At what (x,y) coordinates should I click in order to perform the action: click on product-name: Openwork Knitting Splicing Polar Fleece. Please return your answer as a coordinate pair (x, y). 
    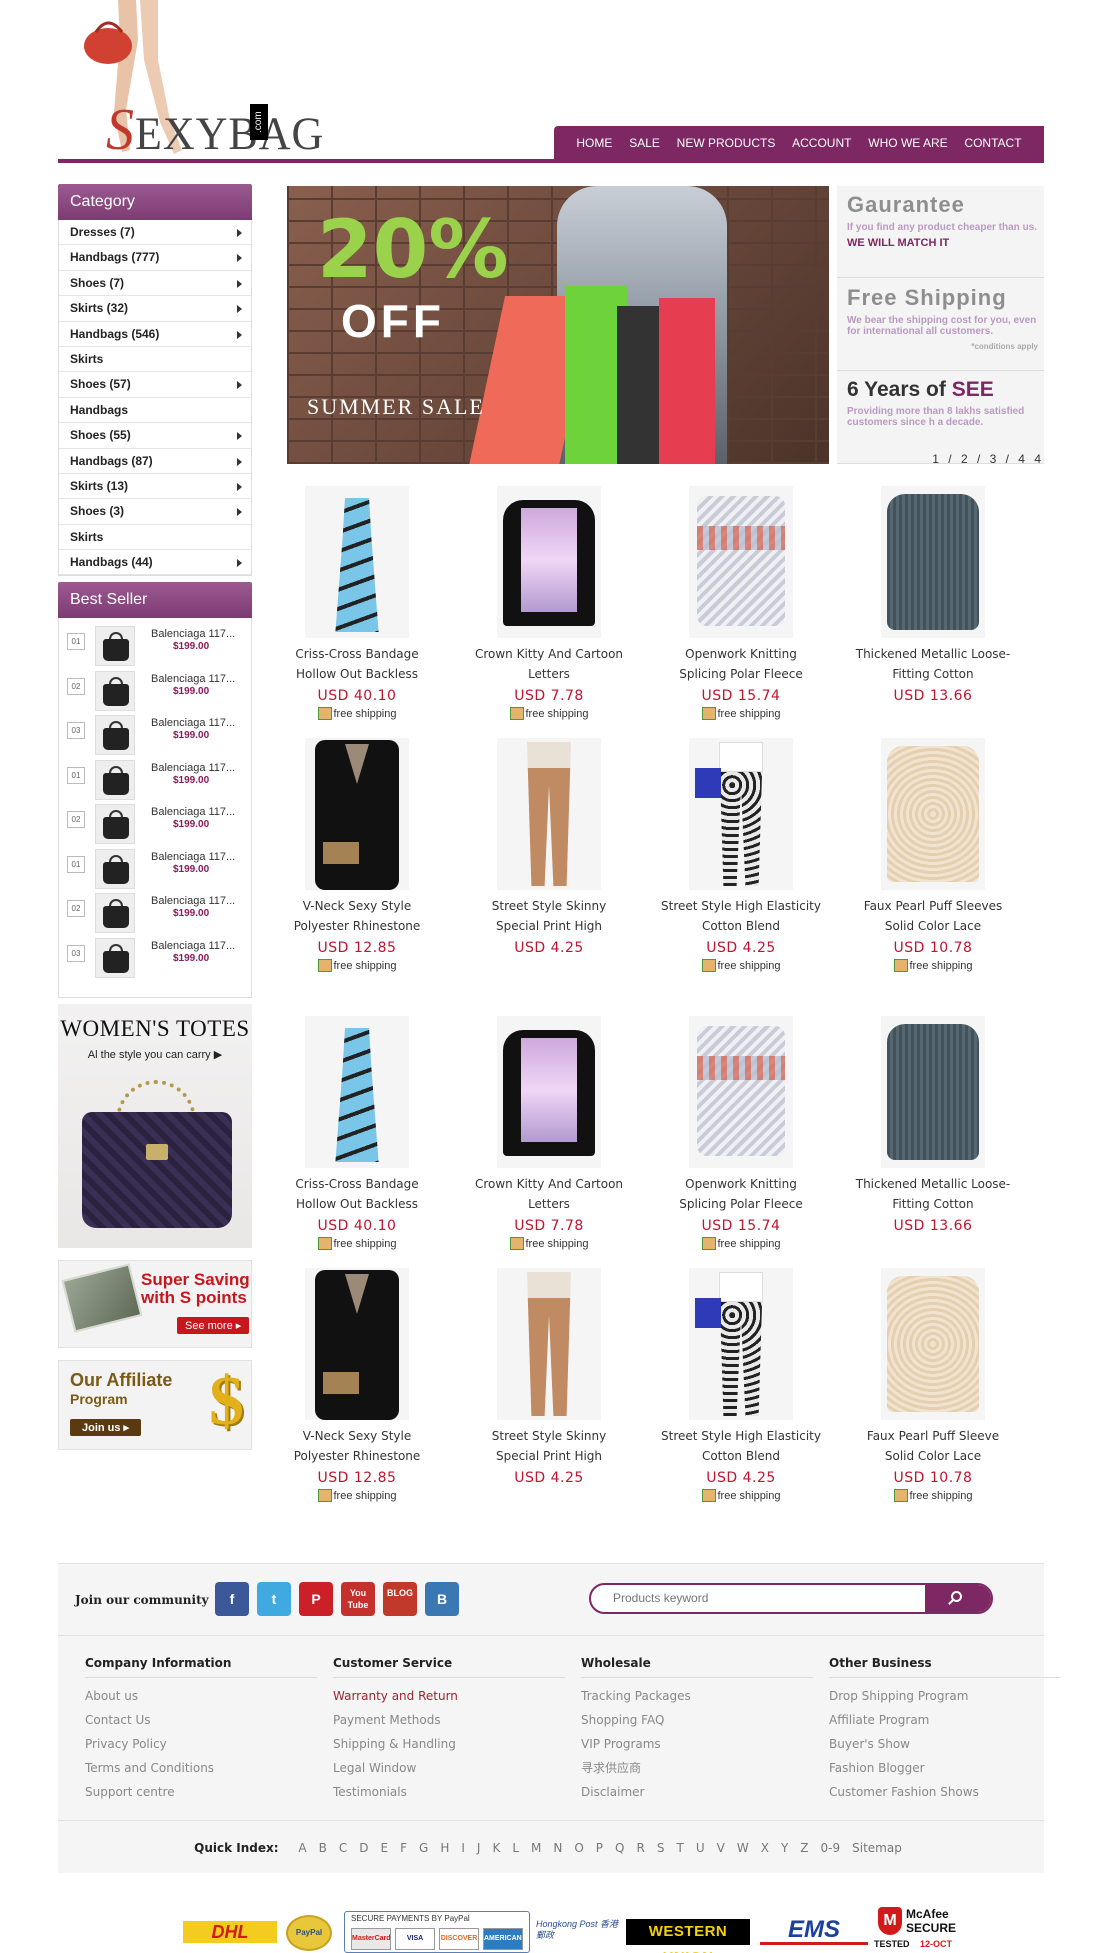
    Looking at the image, I should click on (741, 664).